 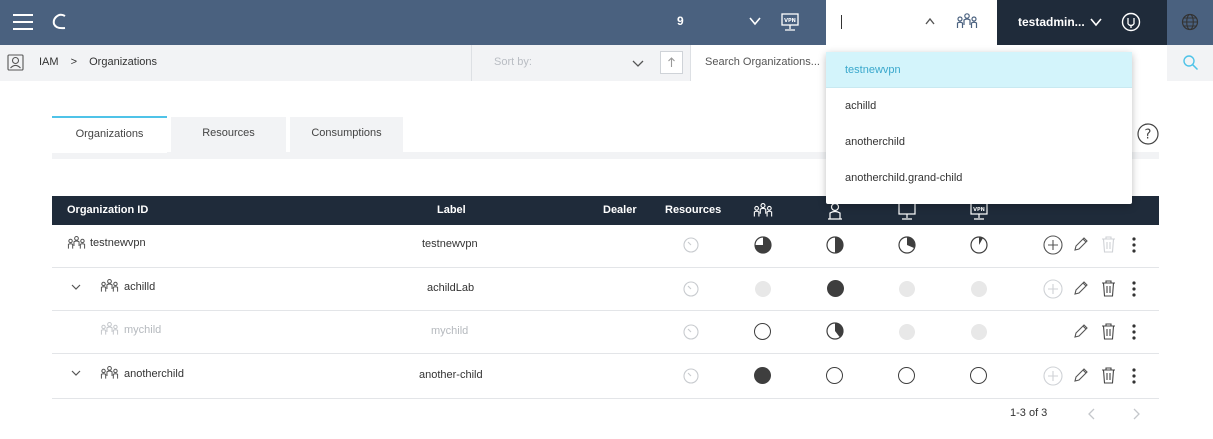 I want to click on sort-placeholder: Sort by:, so click(x=513, y=62).